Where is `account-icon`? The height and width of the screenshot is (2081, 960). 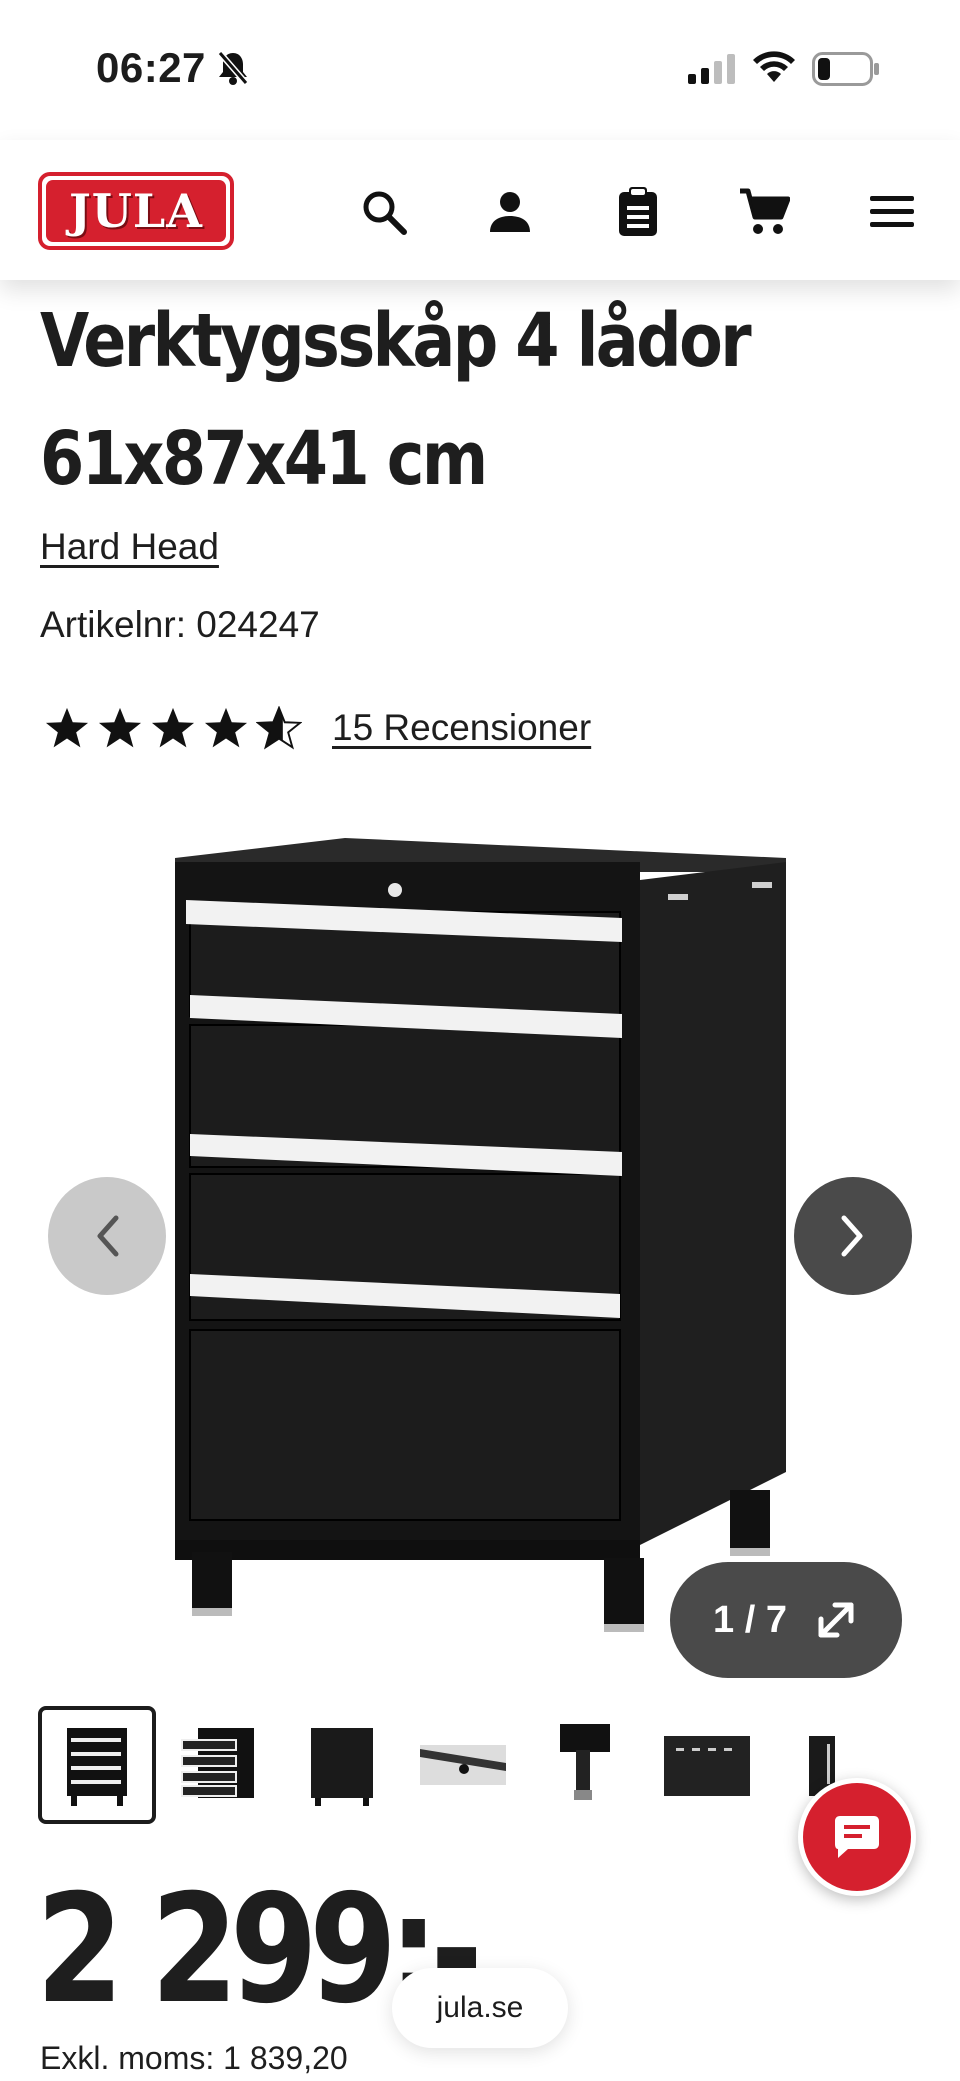 account-icon is located at coordinates (510, 212).